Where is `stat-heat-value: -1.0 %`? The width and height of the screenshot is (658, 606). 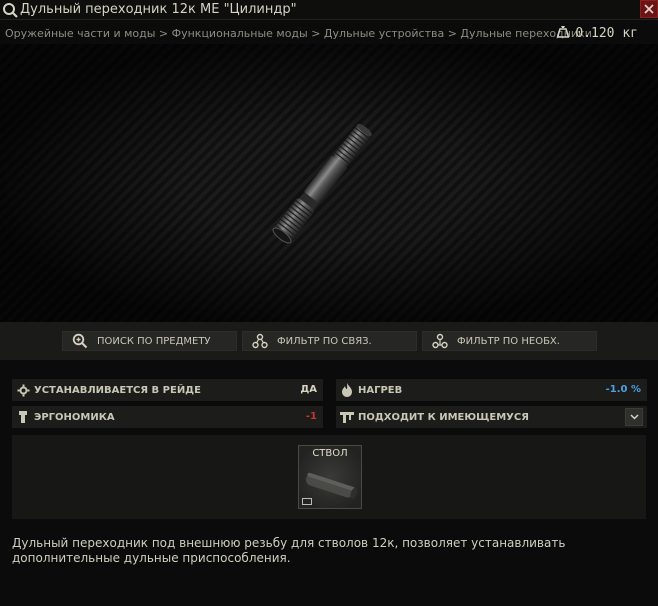 stat-heat-value: -1.0 % is located at coordinates (623, 389).